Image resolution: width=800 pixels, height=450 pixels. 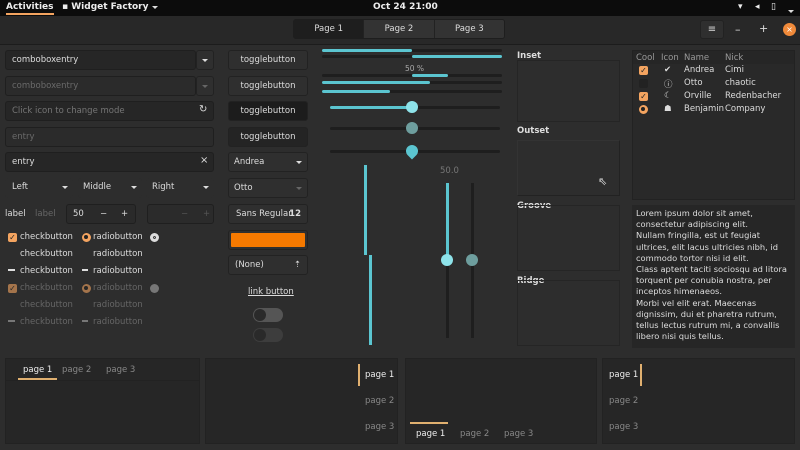 What do you see at coordinates (757, 7) in the screenshot?
I see `volume-icon: ◂` at bounding box center [757, 7].